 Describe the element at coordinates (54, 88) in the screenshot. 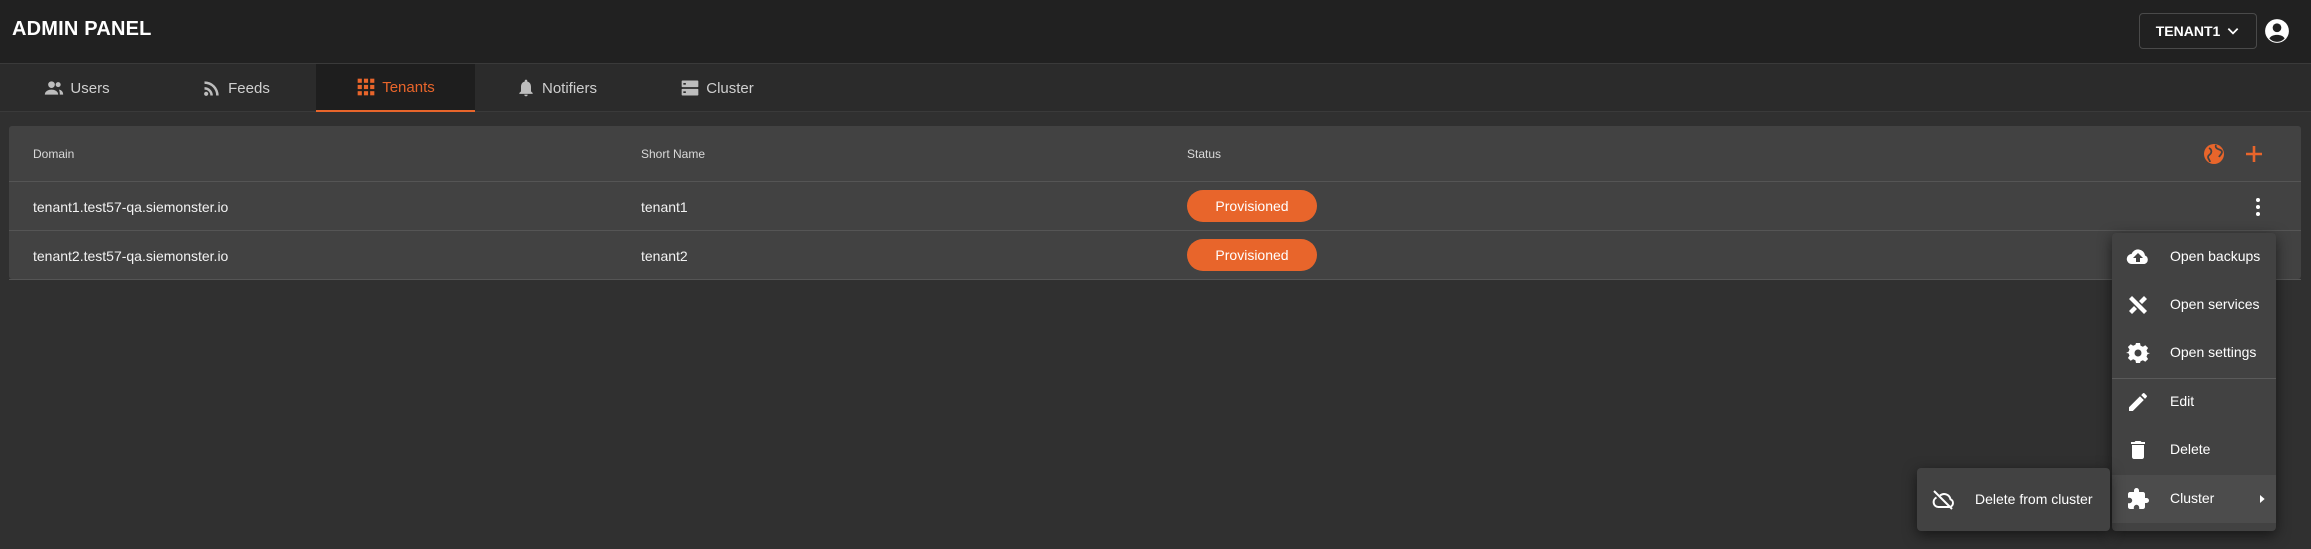

I see `users-icon` at that location.